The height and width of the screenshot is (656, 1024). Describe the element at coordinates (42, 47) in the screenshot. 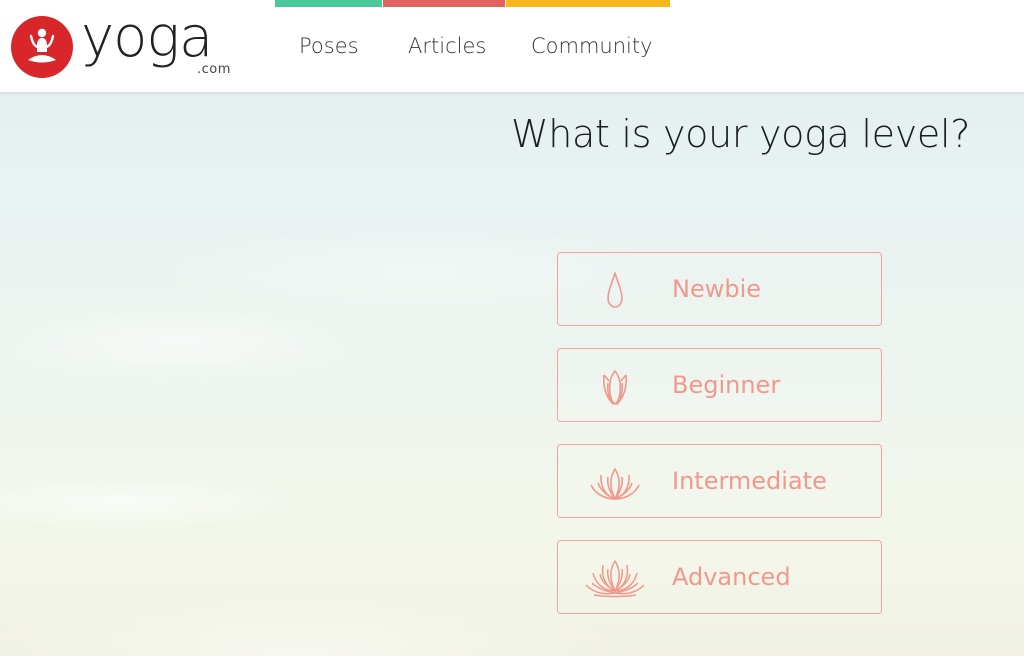

I see `yoga-figure-icon` at that location.